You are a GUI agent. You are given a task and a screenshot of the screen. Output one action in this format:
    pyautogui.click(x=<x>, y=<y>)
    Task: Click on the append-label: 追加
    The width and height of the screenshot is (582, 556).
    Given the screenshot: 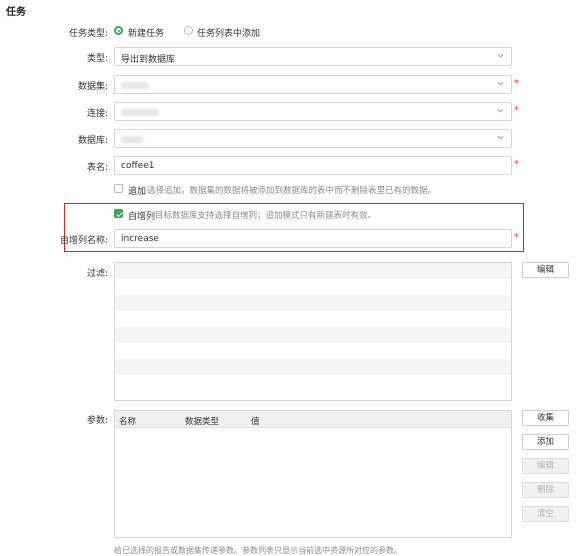 What is the action you would take?
    pyautogui.click(x=137, y=190)
    